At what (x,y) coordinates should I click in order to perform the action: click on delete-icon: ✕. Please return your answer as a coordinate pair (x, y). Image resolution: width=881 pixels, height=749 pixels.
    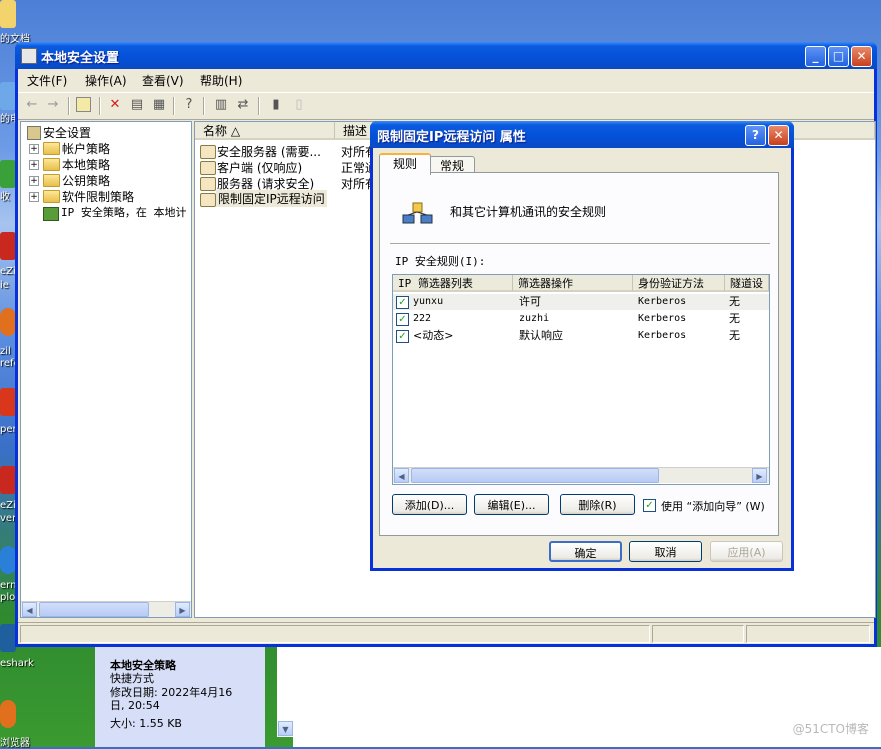
    Looking at the image, I should click on (115, 105).